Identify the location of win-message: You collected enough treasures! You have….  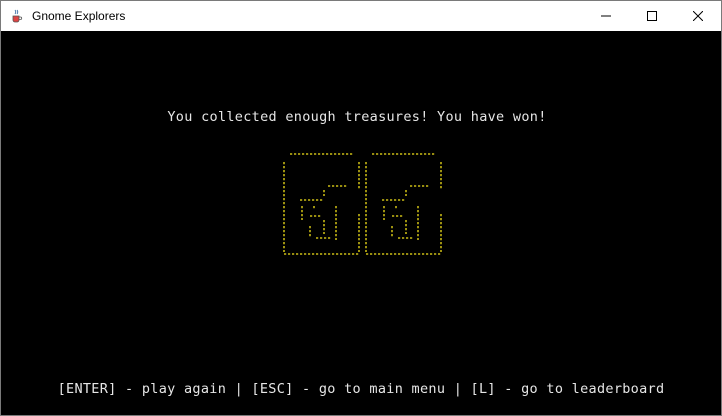
(357, 117).